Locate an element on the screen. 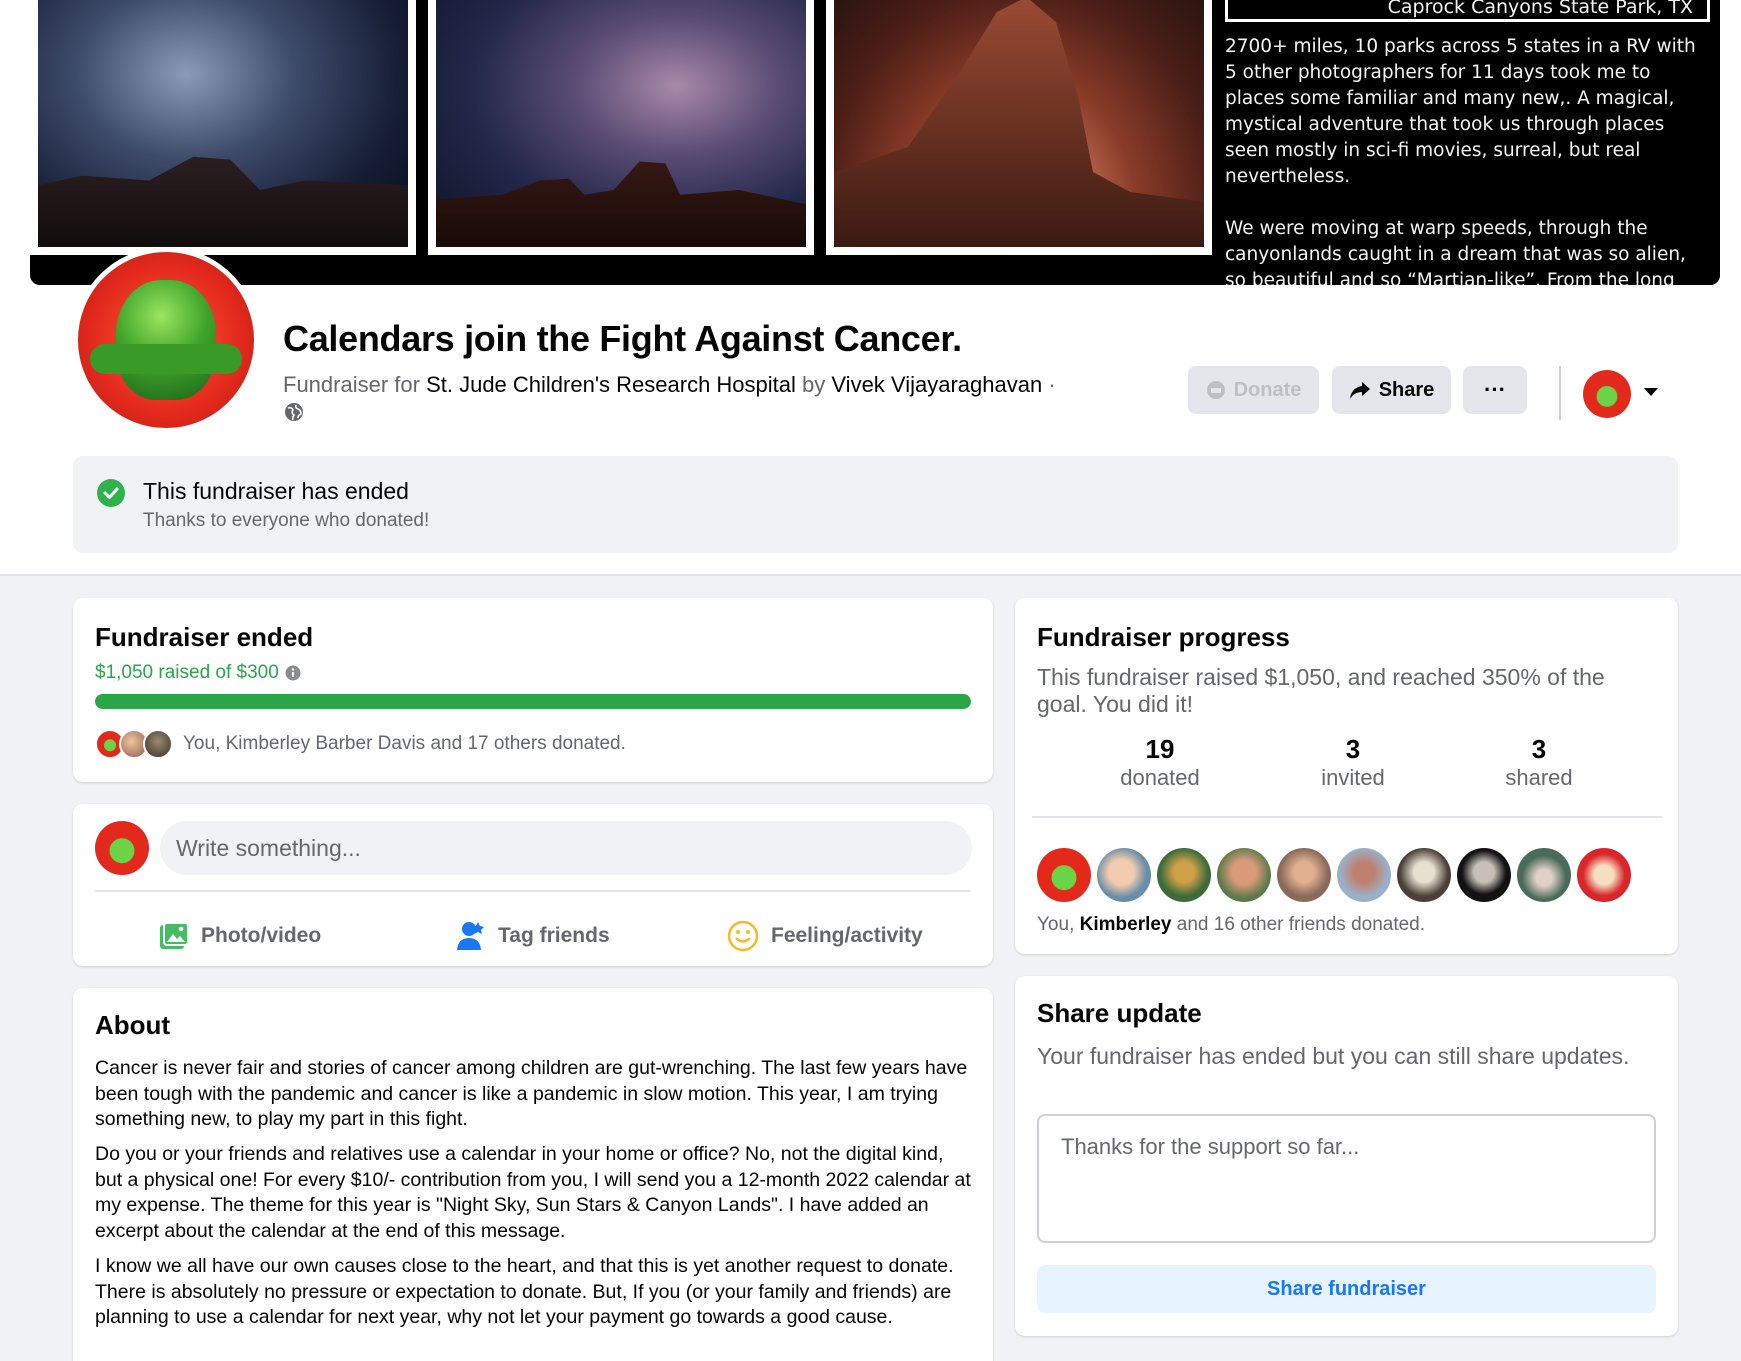  donate-button: Donate is located at coordinates (1253, 390).